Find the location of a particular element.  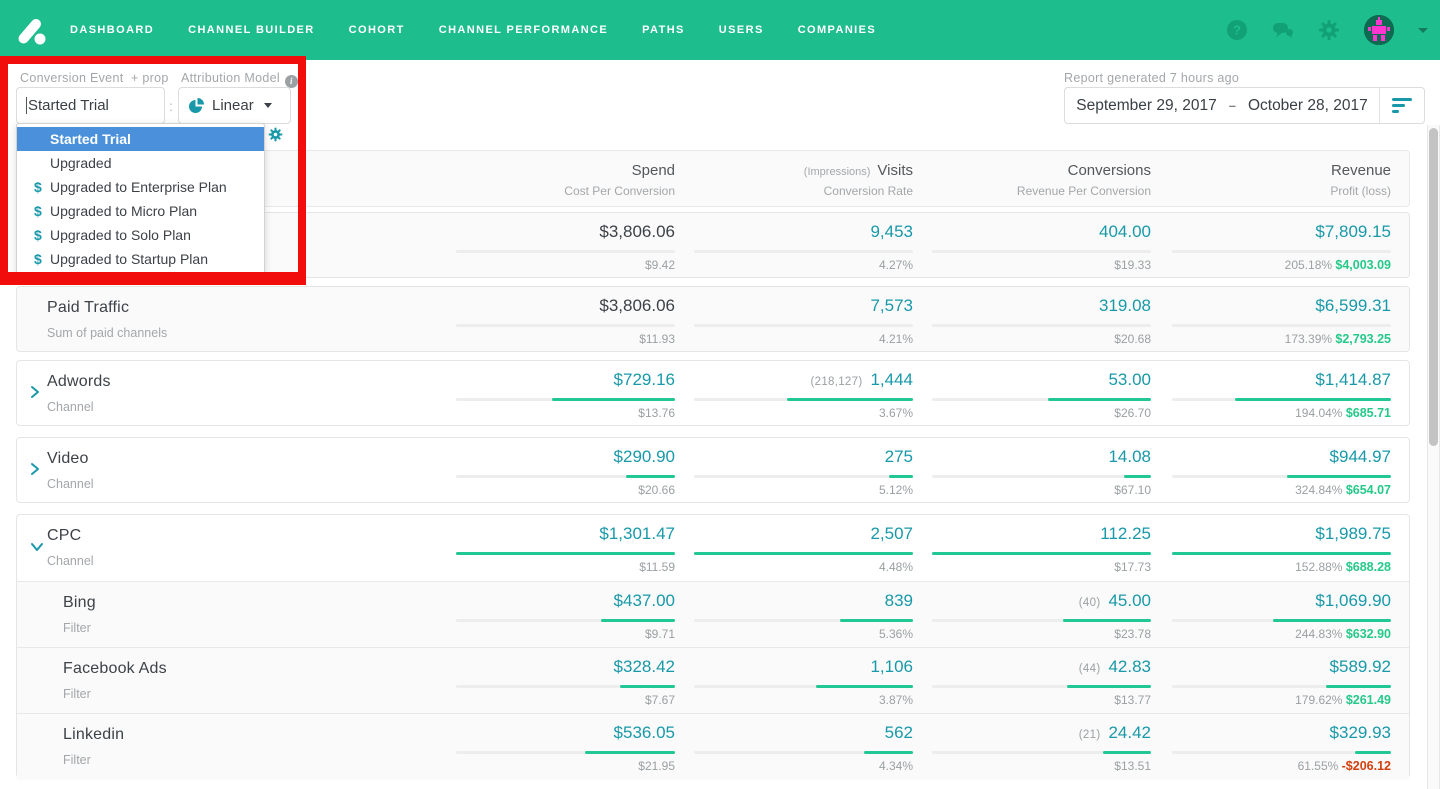

spend-value: $437.00 is located at coordinates (644, 601).